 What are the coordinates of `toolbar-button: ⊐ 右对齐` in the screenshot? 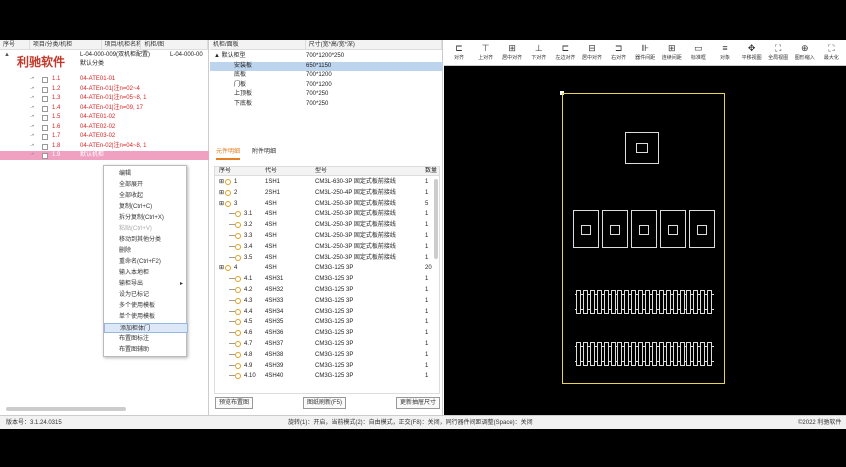 It's located at (619, 53).